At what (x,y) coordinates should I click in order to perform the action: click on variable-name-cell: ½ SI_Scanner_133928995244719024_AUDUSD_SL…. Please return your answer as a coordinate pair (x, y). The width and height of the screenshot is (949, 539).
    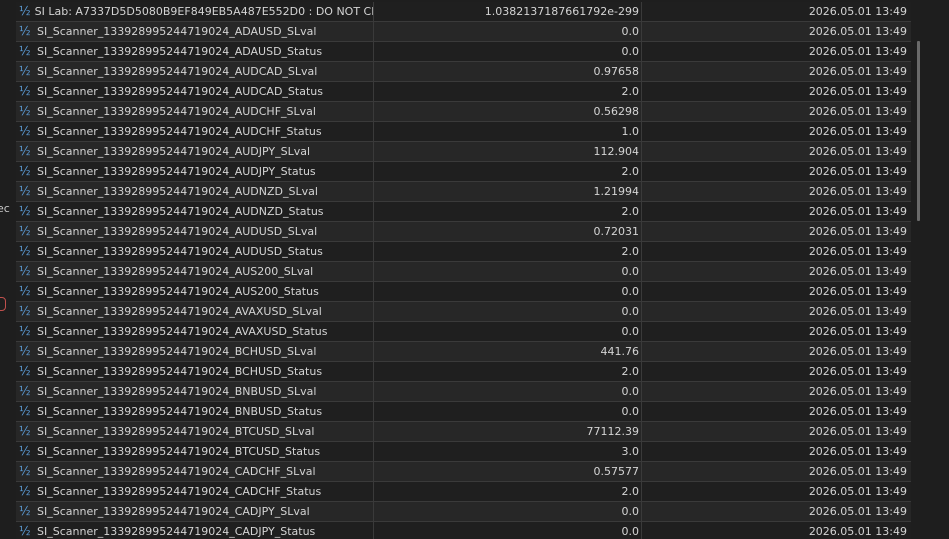
    Looking at the image, I should click on (195, 231).